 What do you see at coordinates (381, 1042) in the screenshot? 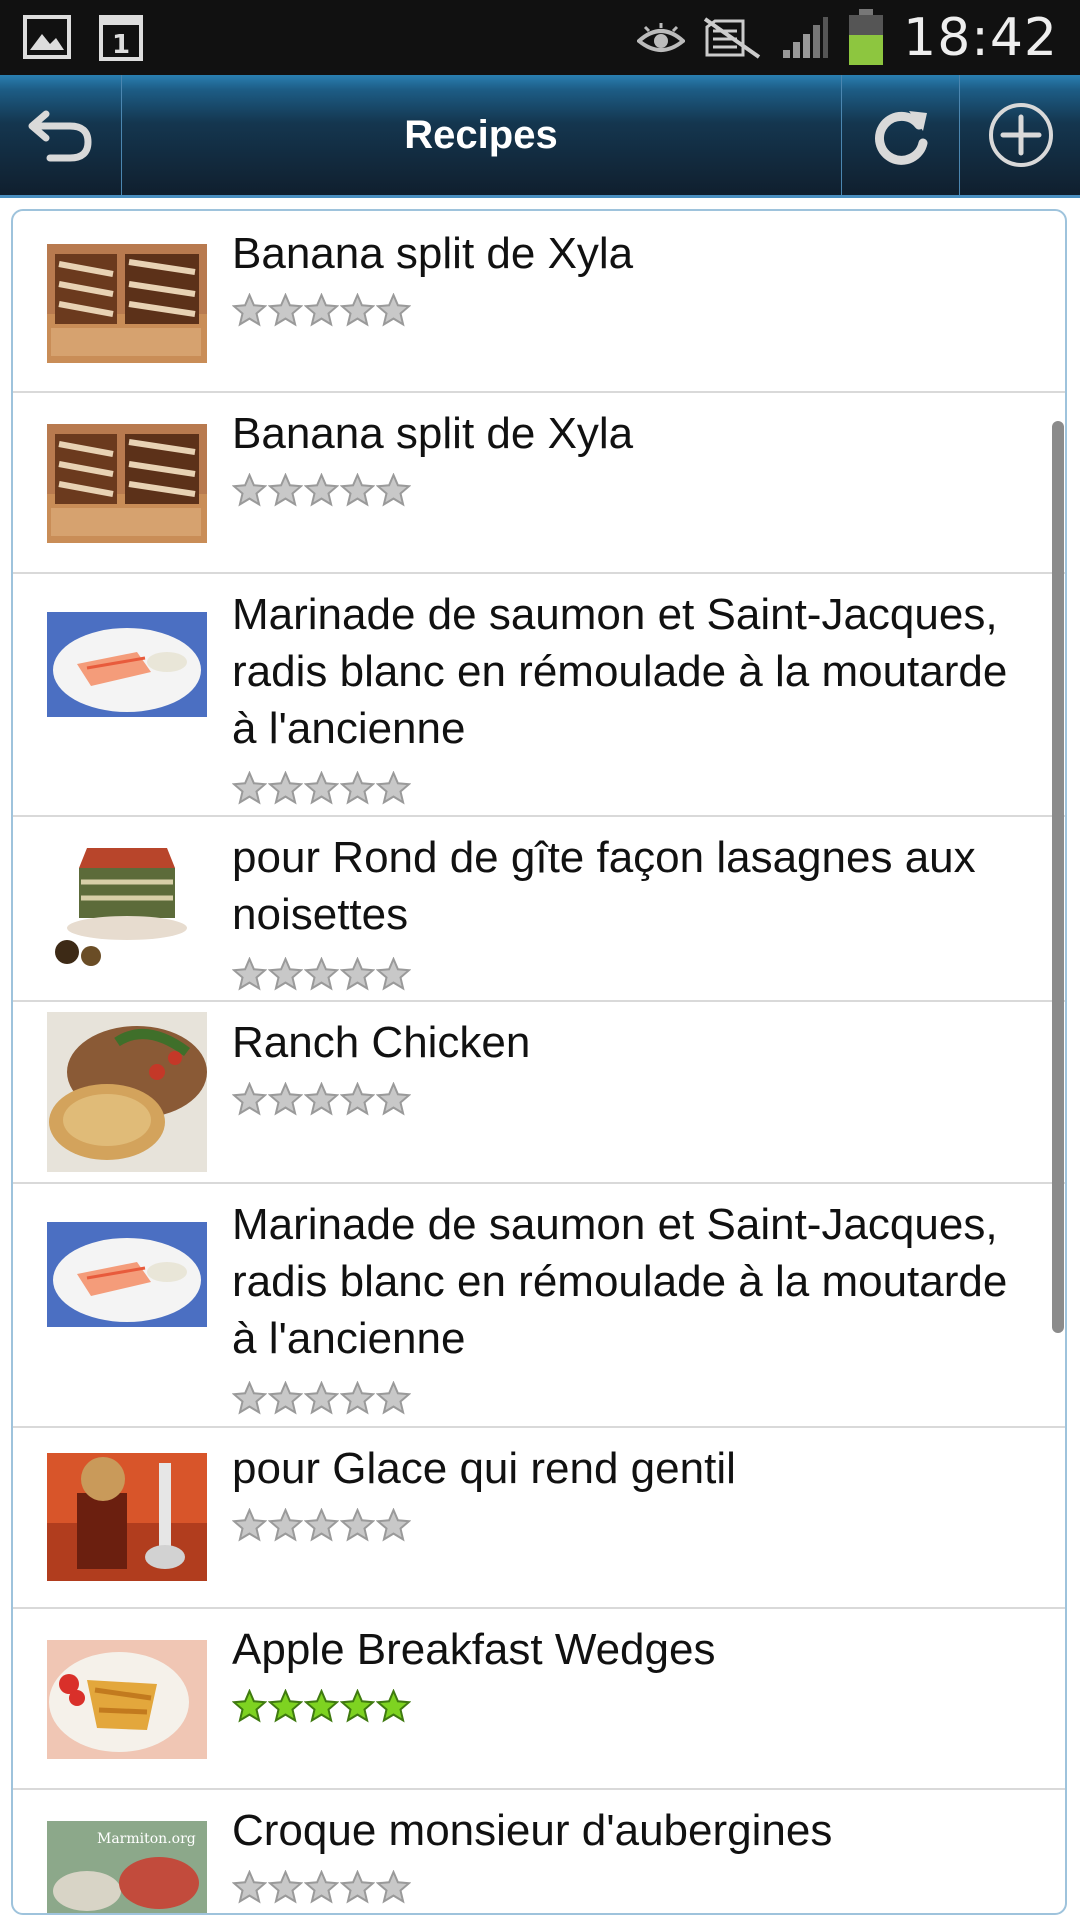
I see `recipe-title: Ranch Chicken` at bounding box center [381, 1042].